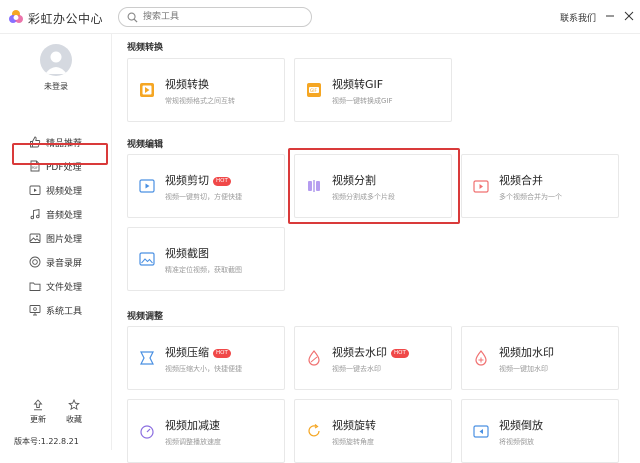 The image size is (640, 463). What do you see at coordinates (64, 215) in the screenshot?
I see `sidebar-item-label: 音频处理` at bounding box center [64, 215].